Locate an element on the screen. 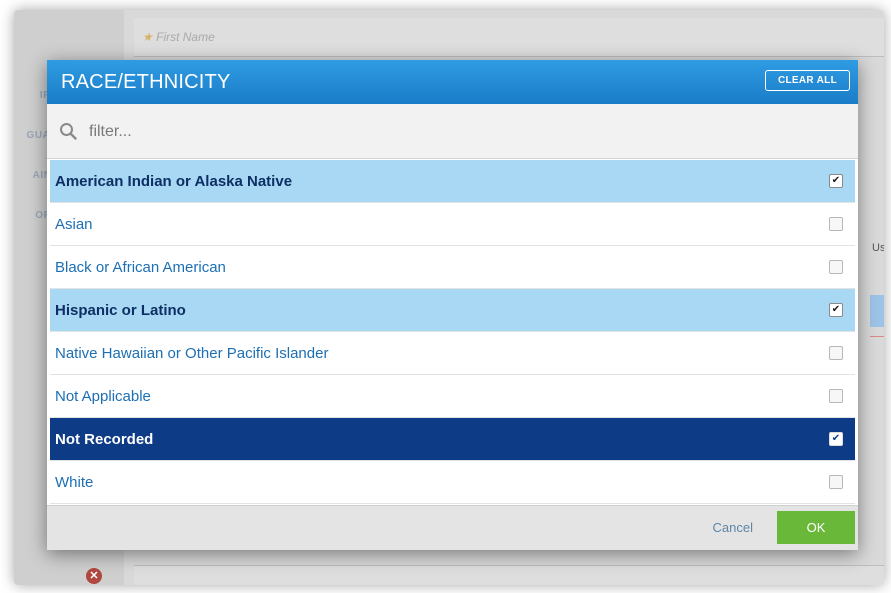 This screenshot has width=891, height=593. option-label: White is located at coordinates (74, 482).